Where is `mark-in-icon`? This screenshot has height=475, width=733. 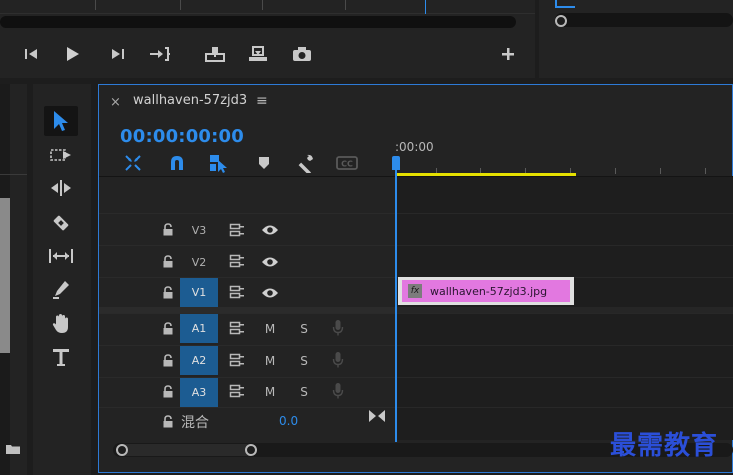
mark-in-icon is located at coordinates (31, 54).